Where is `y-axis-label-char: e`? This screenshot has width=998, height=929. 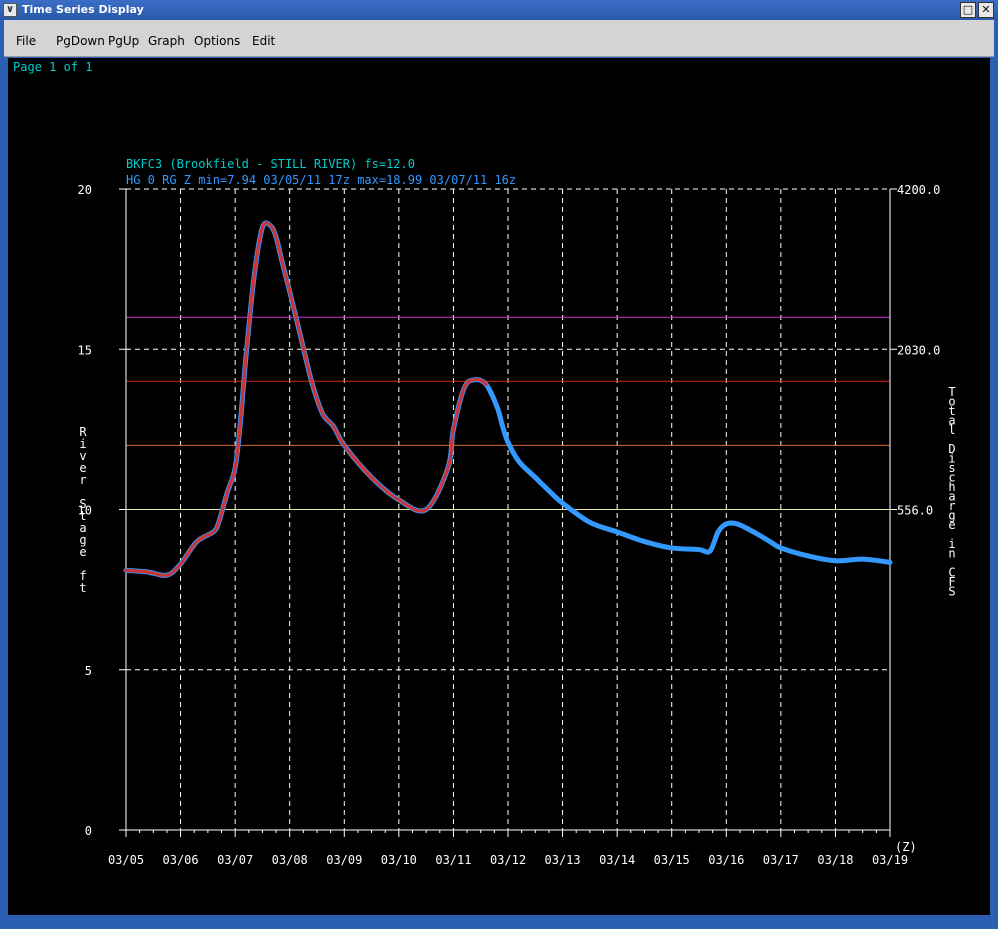 y-axis-label-char: e is located at coordinates (82, 552).